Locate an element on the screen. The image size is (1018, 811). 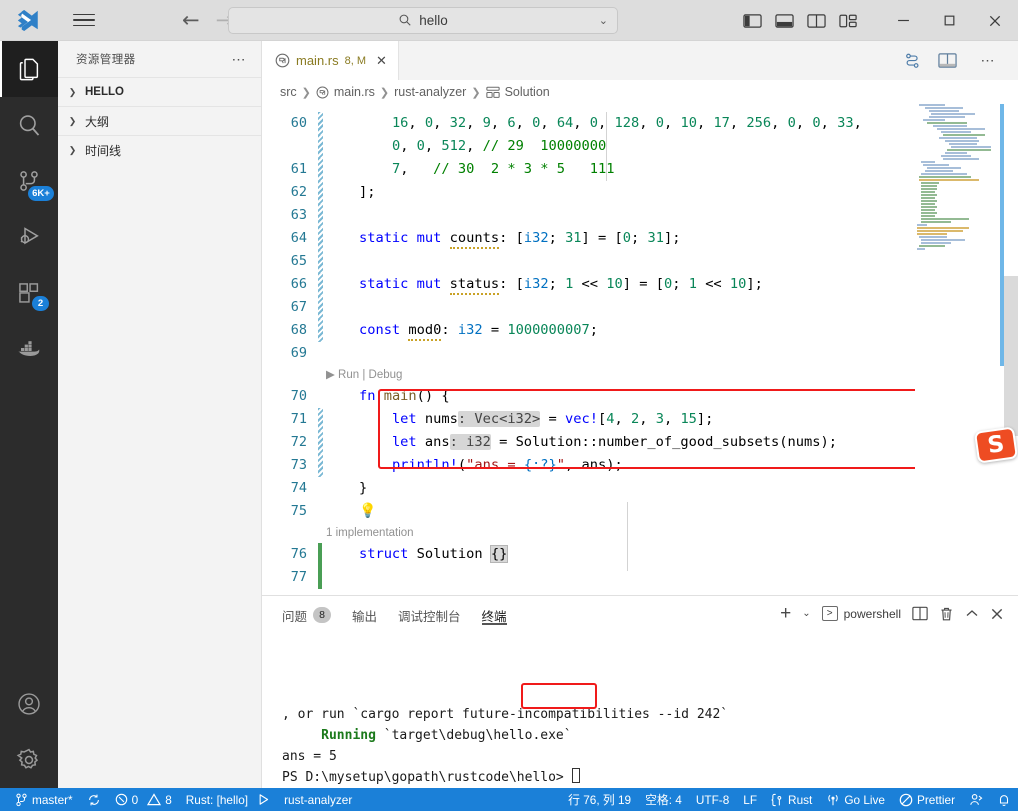
panel-tab-problems: 问题 8 is located at coordinates (307, 613).